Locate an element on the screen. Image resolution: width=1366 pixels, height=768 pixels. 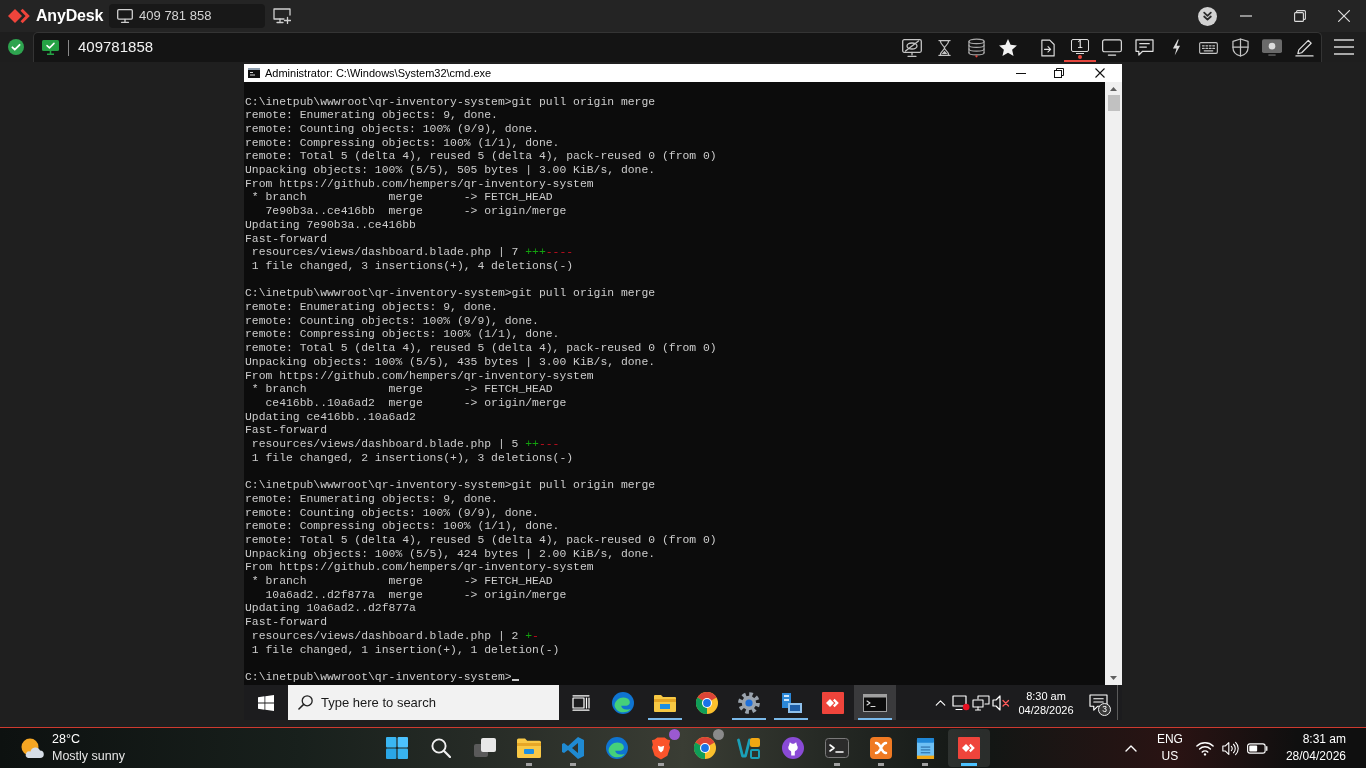
angle-logo-icon is located at coordinates (573, 748).